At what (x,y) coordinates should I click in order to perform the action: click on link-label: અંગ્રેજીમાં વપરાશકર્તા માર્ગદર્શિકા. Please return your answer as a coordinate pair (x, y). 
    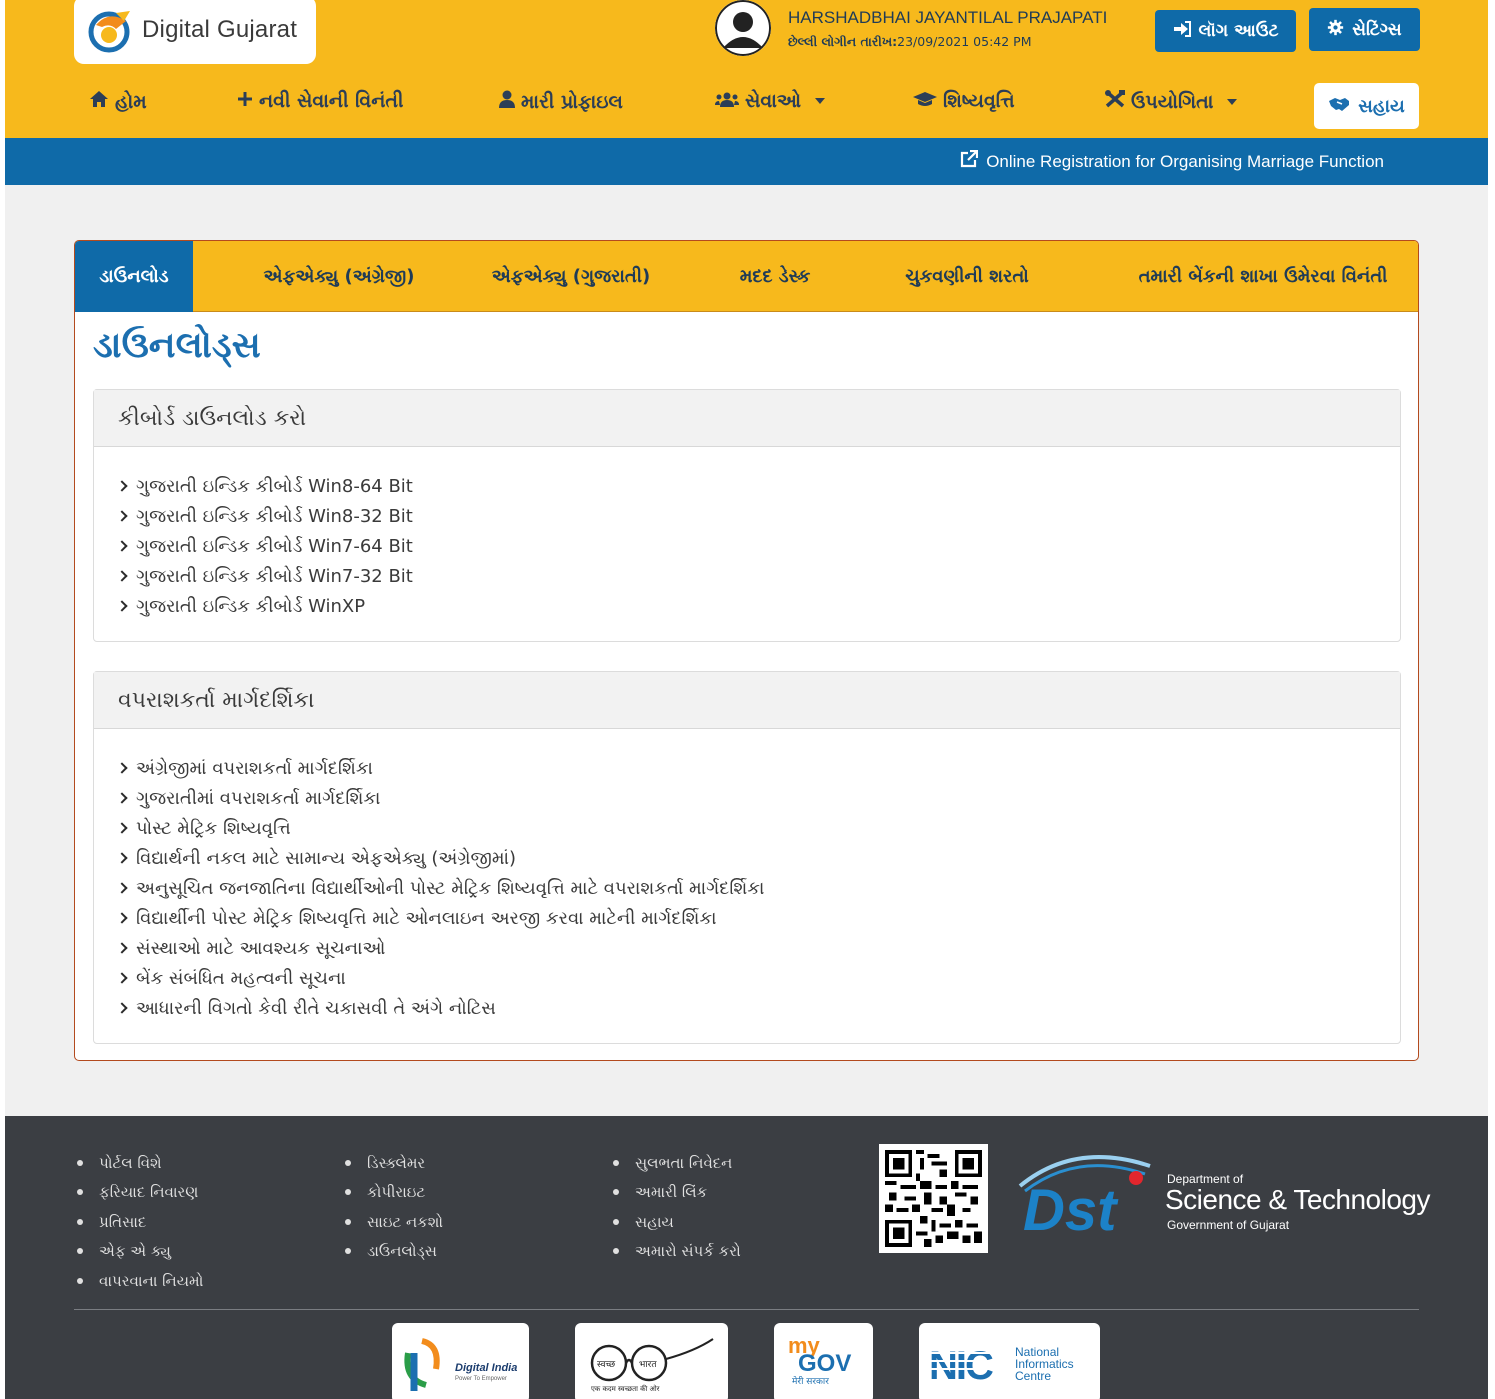
    Looking at the image, I should click on (254, 768).